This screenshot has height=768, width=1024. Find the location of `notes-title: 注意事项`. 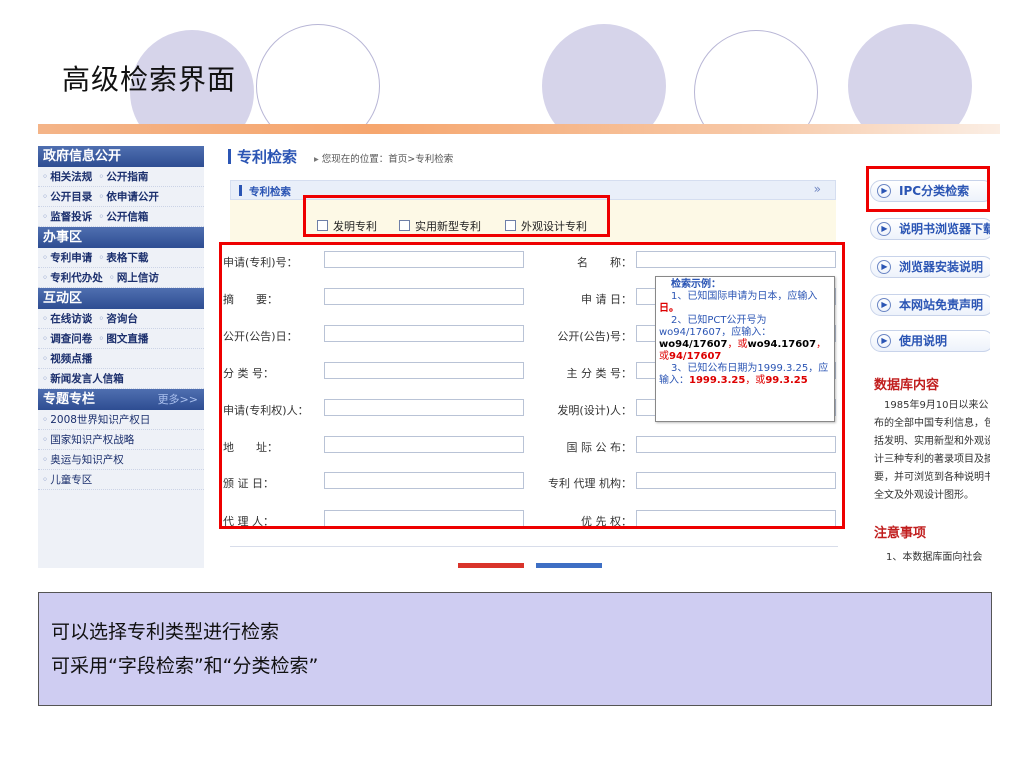

notes-title: 注意事项 is located at coordinates (900, 533).